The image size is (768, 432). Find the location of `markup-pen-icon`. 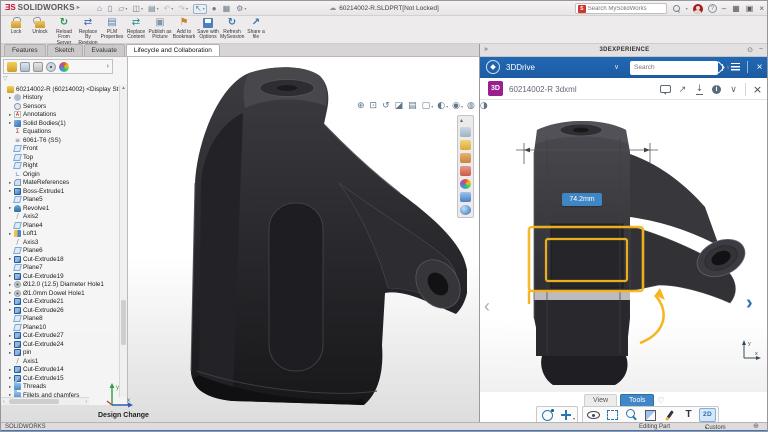

markup-pen-icon is located at coordinates (669, 415).